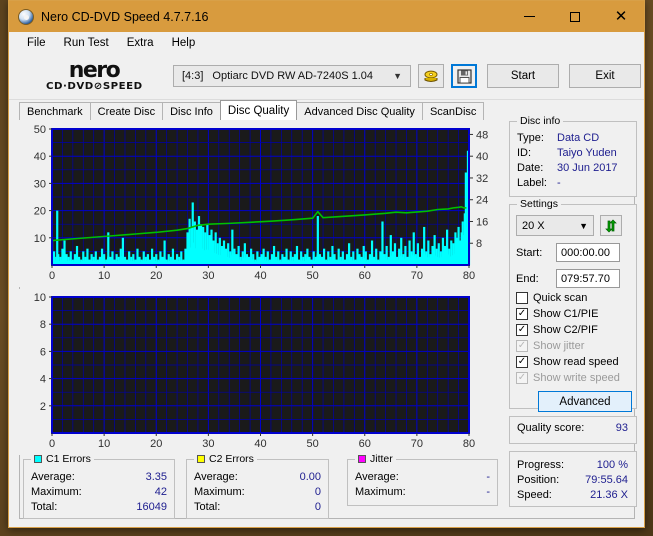 Image resolution: width=653 pixels, height=536 pixels. Describe the element at coordinates (575, 16) in the screenshot. I see `maximize-button` at that location.